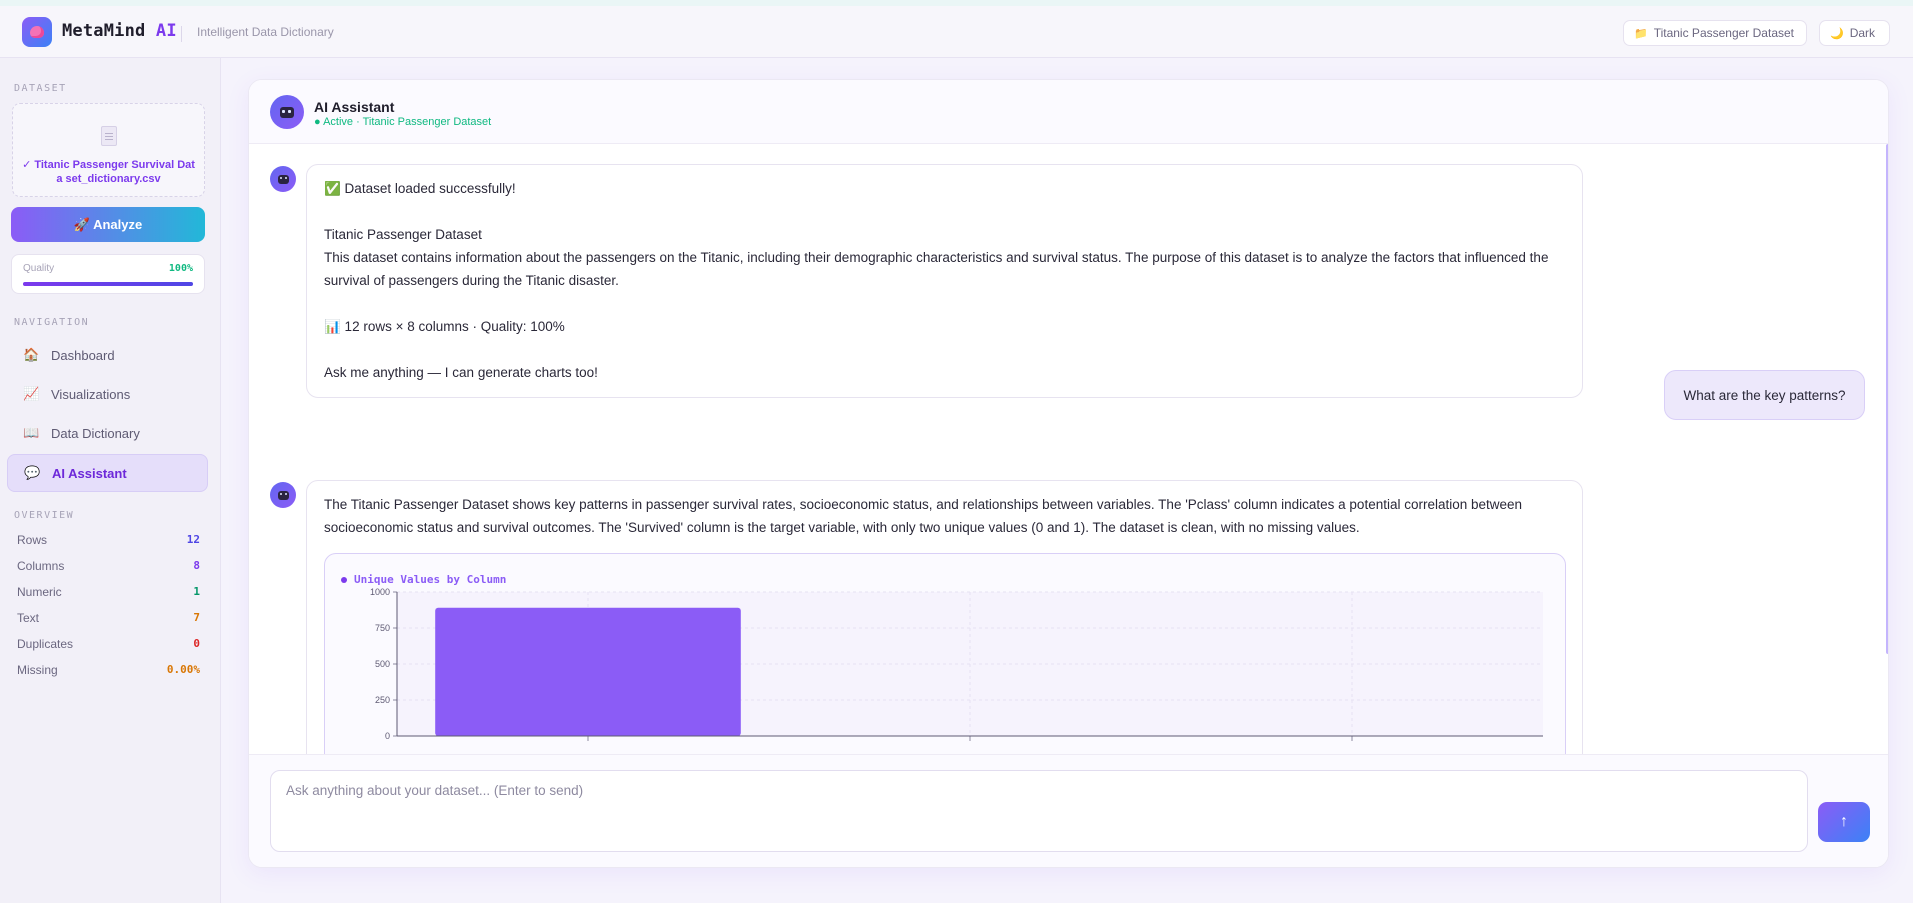 The image size is (1913, 903). I want to click on message-line: 📊 12 rows × 8 columns · Quality: 100%, so click(444, 326).